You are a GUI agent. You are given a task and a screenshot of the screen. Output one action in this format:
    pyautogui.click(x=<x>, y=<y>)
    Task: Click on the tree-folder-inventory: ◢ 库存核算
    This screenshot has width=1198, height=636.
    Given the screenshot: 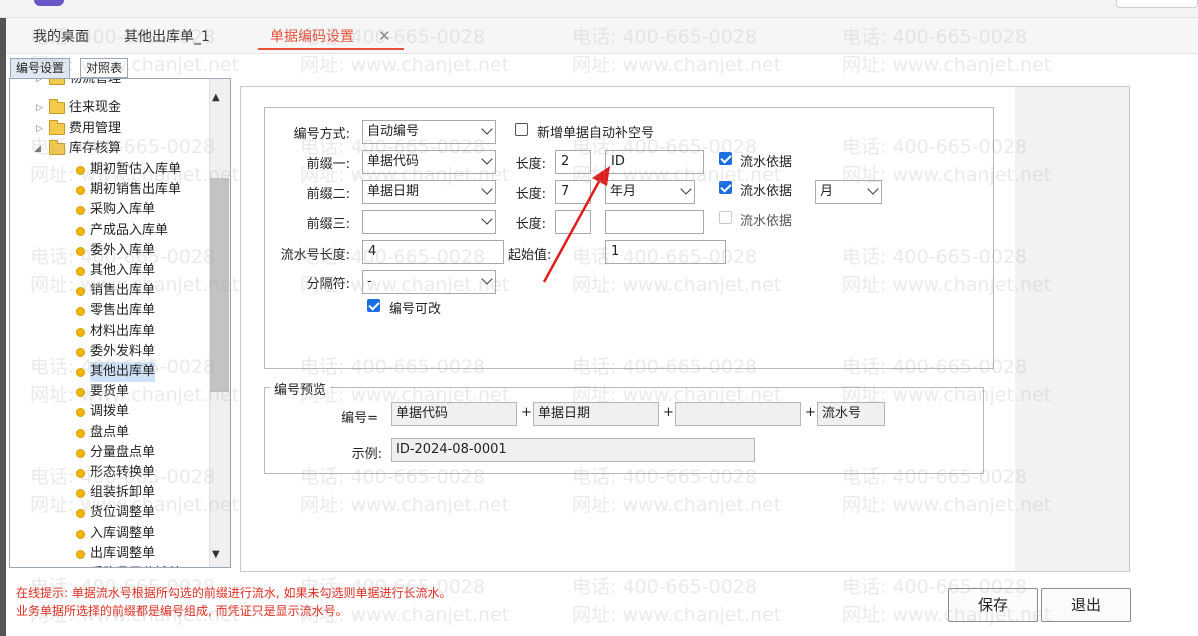 What is the action you would take?
    pyautogui.click(x=110, y=149)
    